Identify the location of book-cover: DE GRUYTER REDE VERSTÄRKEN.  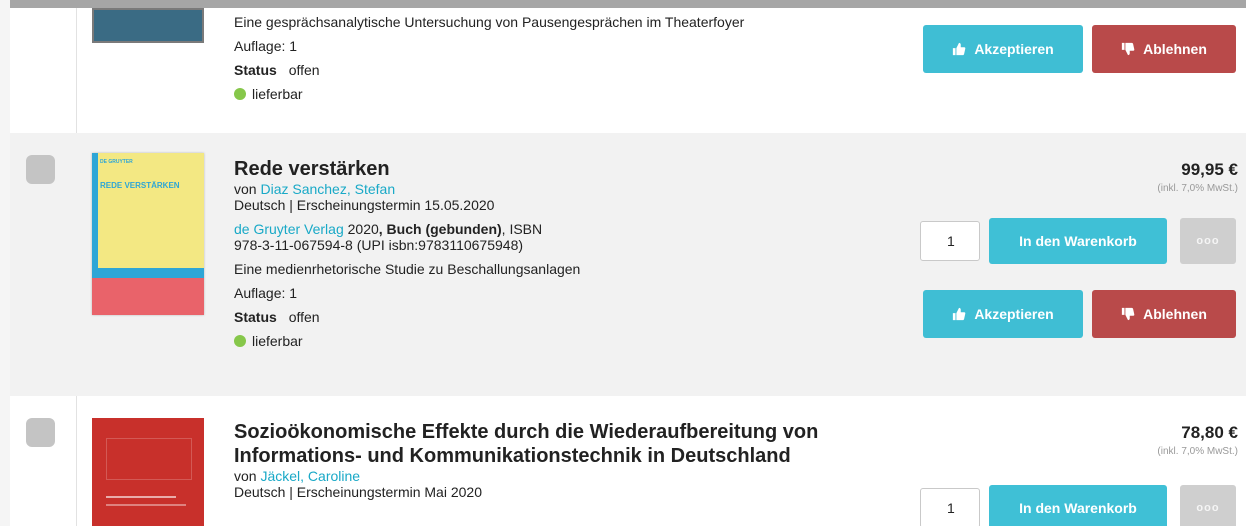
(148, 234).